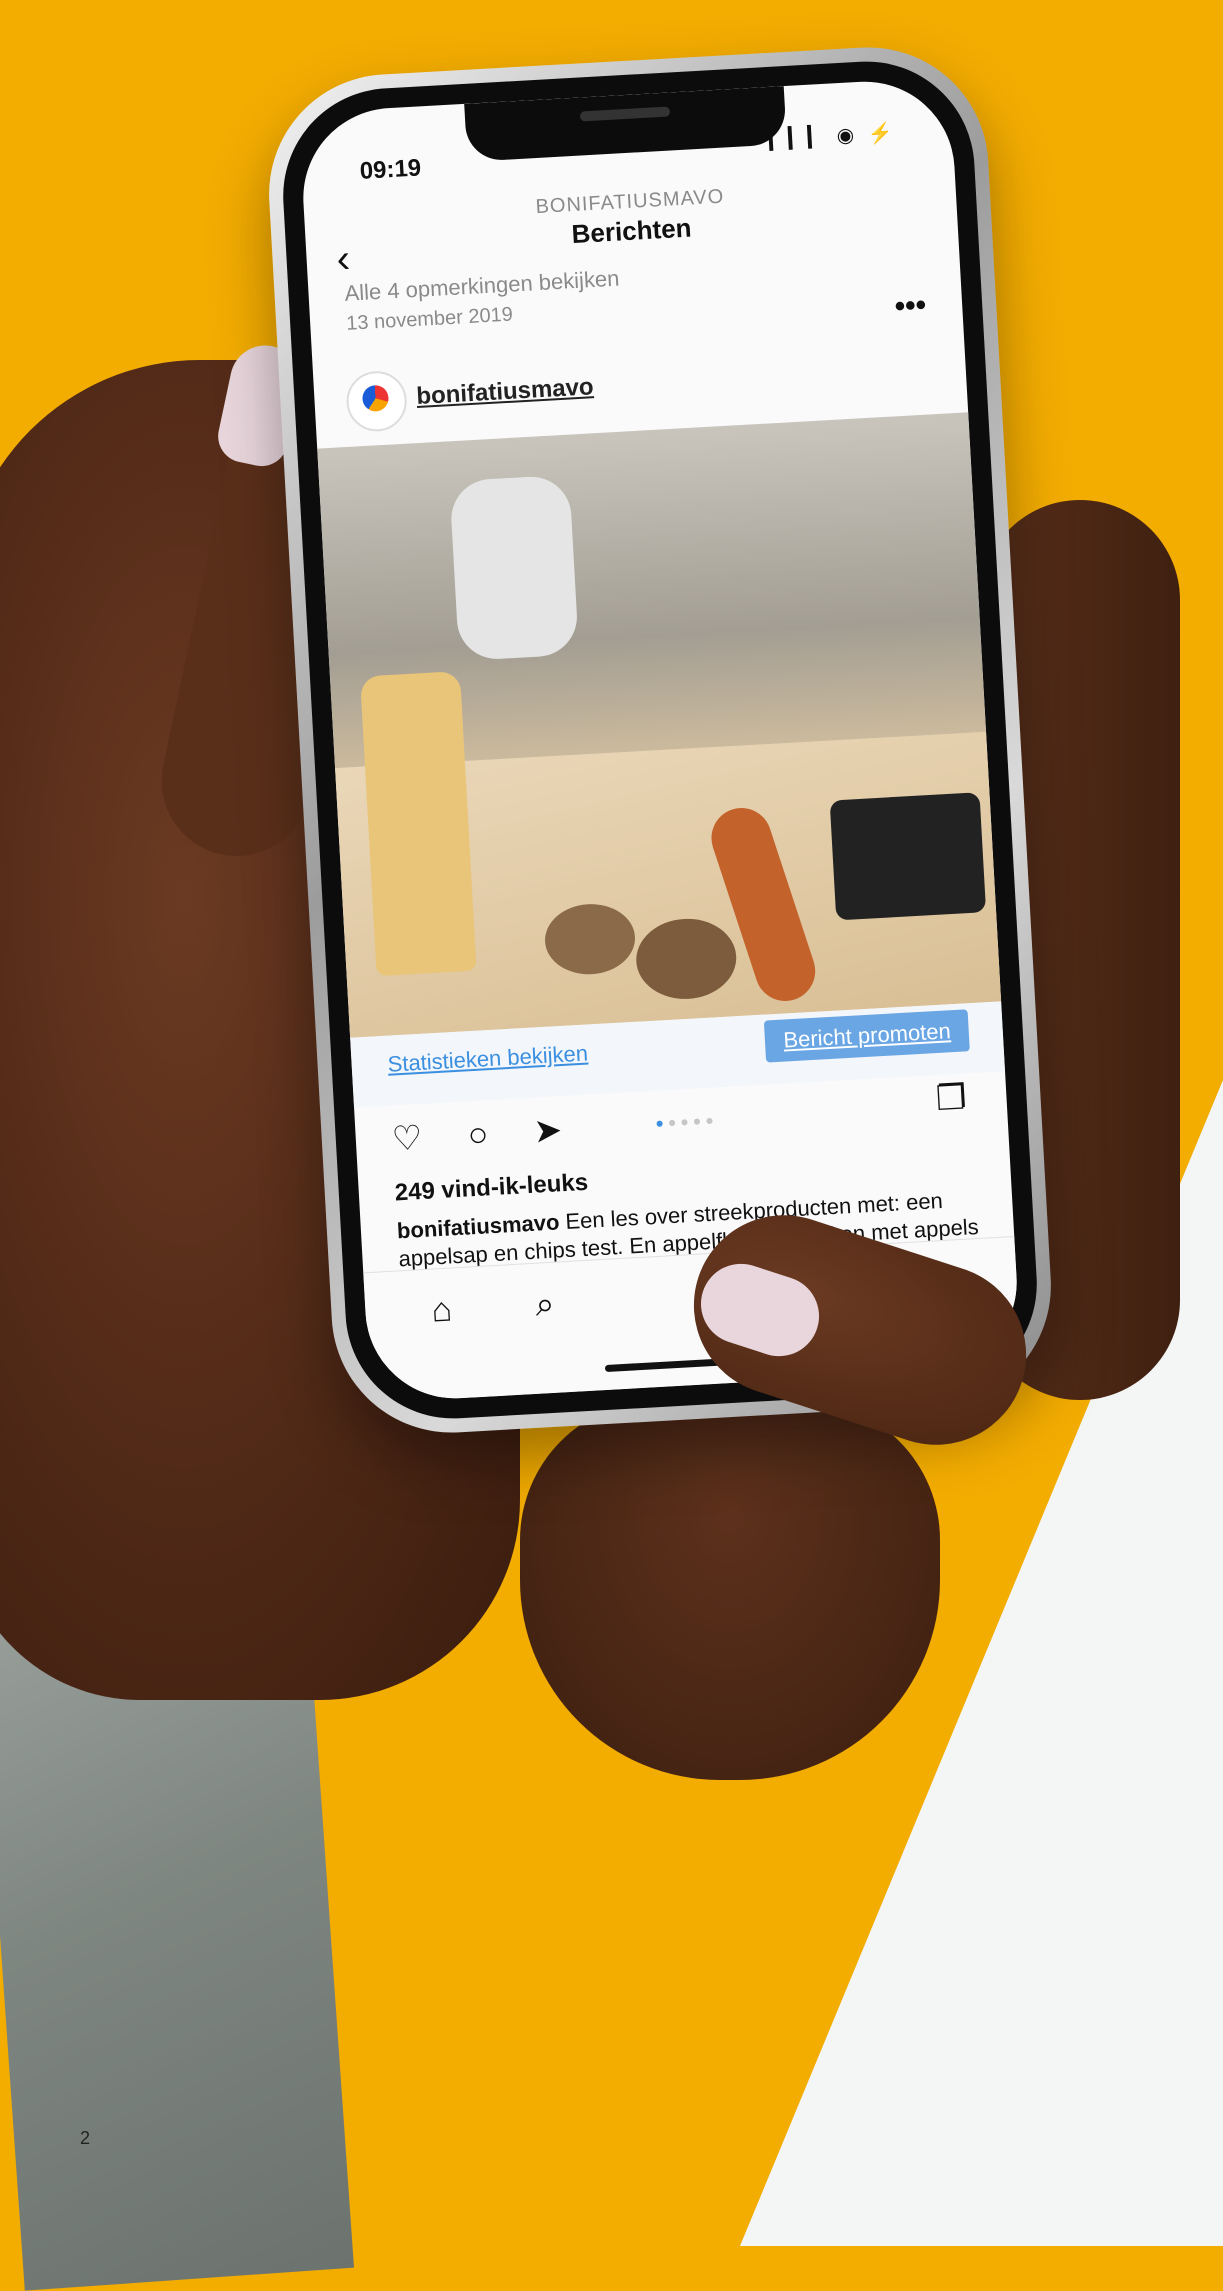 The height and width of the screenshot is (2291, 1223). I want to click on avatar, so click(377, 401).